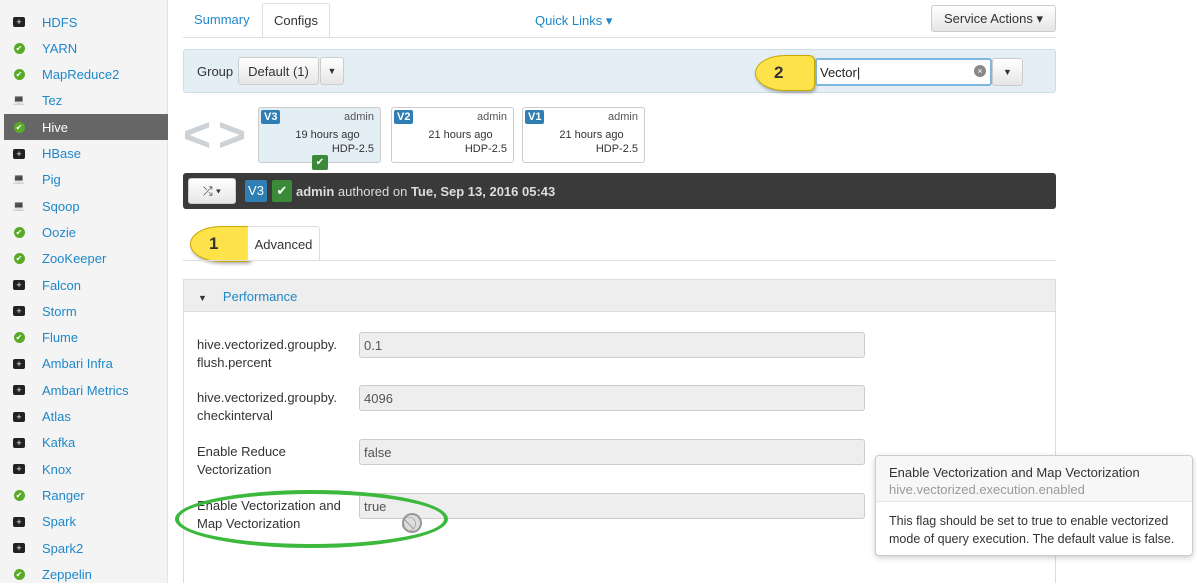  What do you see at coordinates (57, 469) in the screenshot?
I see `sidebar-item-label: Knox` at bounding box center [57, 469].